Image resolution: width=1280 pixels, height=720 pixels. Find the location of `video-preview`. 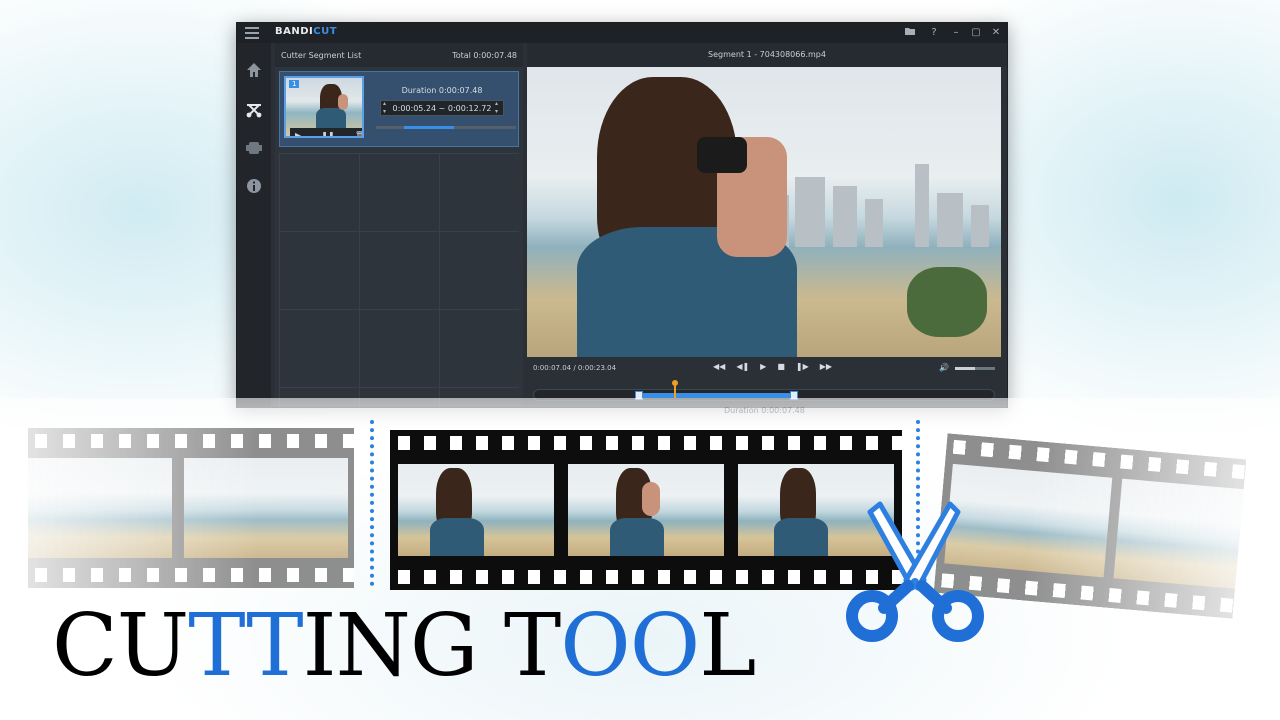

video-preview is located at coordinates (764, 212).